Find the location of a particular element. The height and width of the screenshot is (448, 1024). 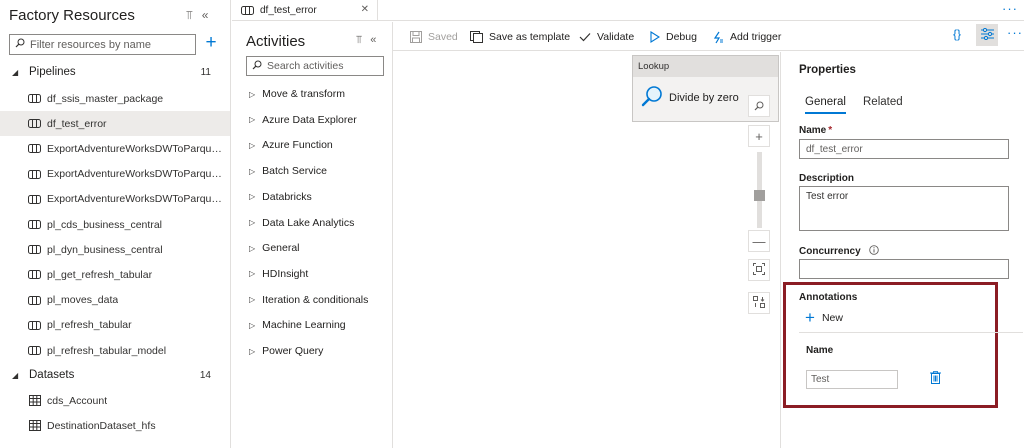

new-annotation-button: + New is located at coordinates (824, 317).